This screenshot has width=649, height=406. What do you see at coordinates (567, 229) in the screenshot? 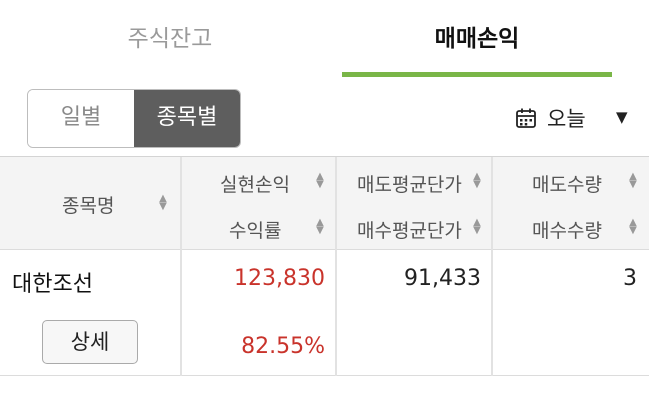
I see `header-buy-quantity: 매수수량` at bounding box center [567, 229].